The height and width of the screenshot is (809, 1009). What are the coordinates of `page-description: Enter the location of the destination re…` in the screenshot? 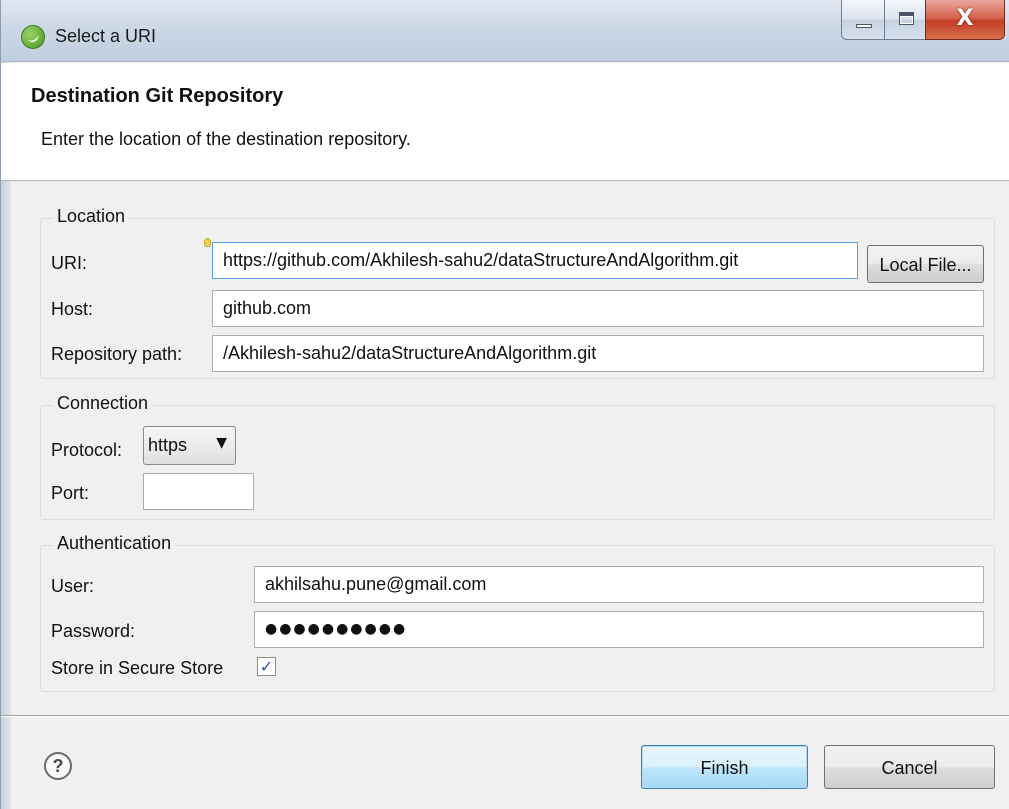 It's located at (226, 139).